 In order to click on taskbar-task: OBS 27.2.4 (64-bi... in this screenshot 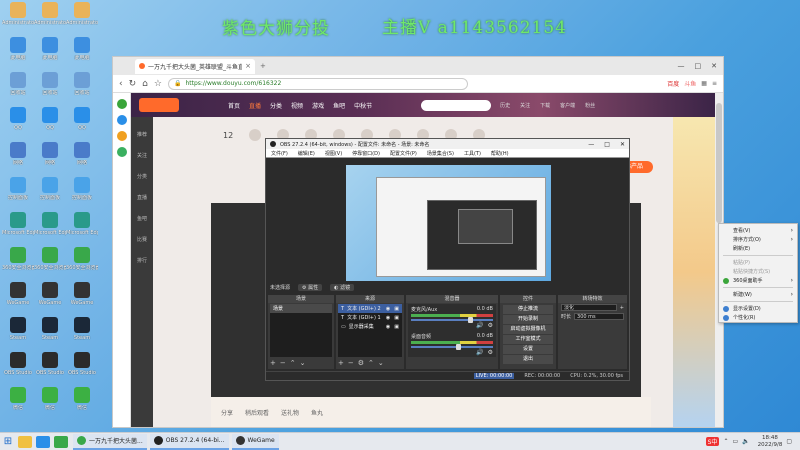, I will do `click(189, 441)`.